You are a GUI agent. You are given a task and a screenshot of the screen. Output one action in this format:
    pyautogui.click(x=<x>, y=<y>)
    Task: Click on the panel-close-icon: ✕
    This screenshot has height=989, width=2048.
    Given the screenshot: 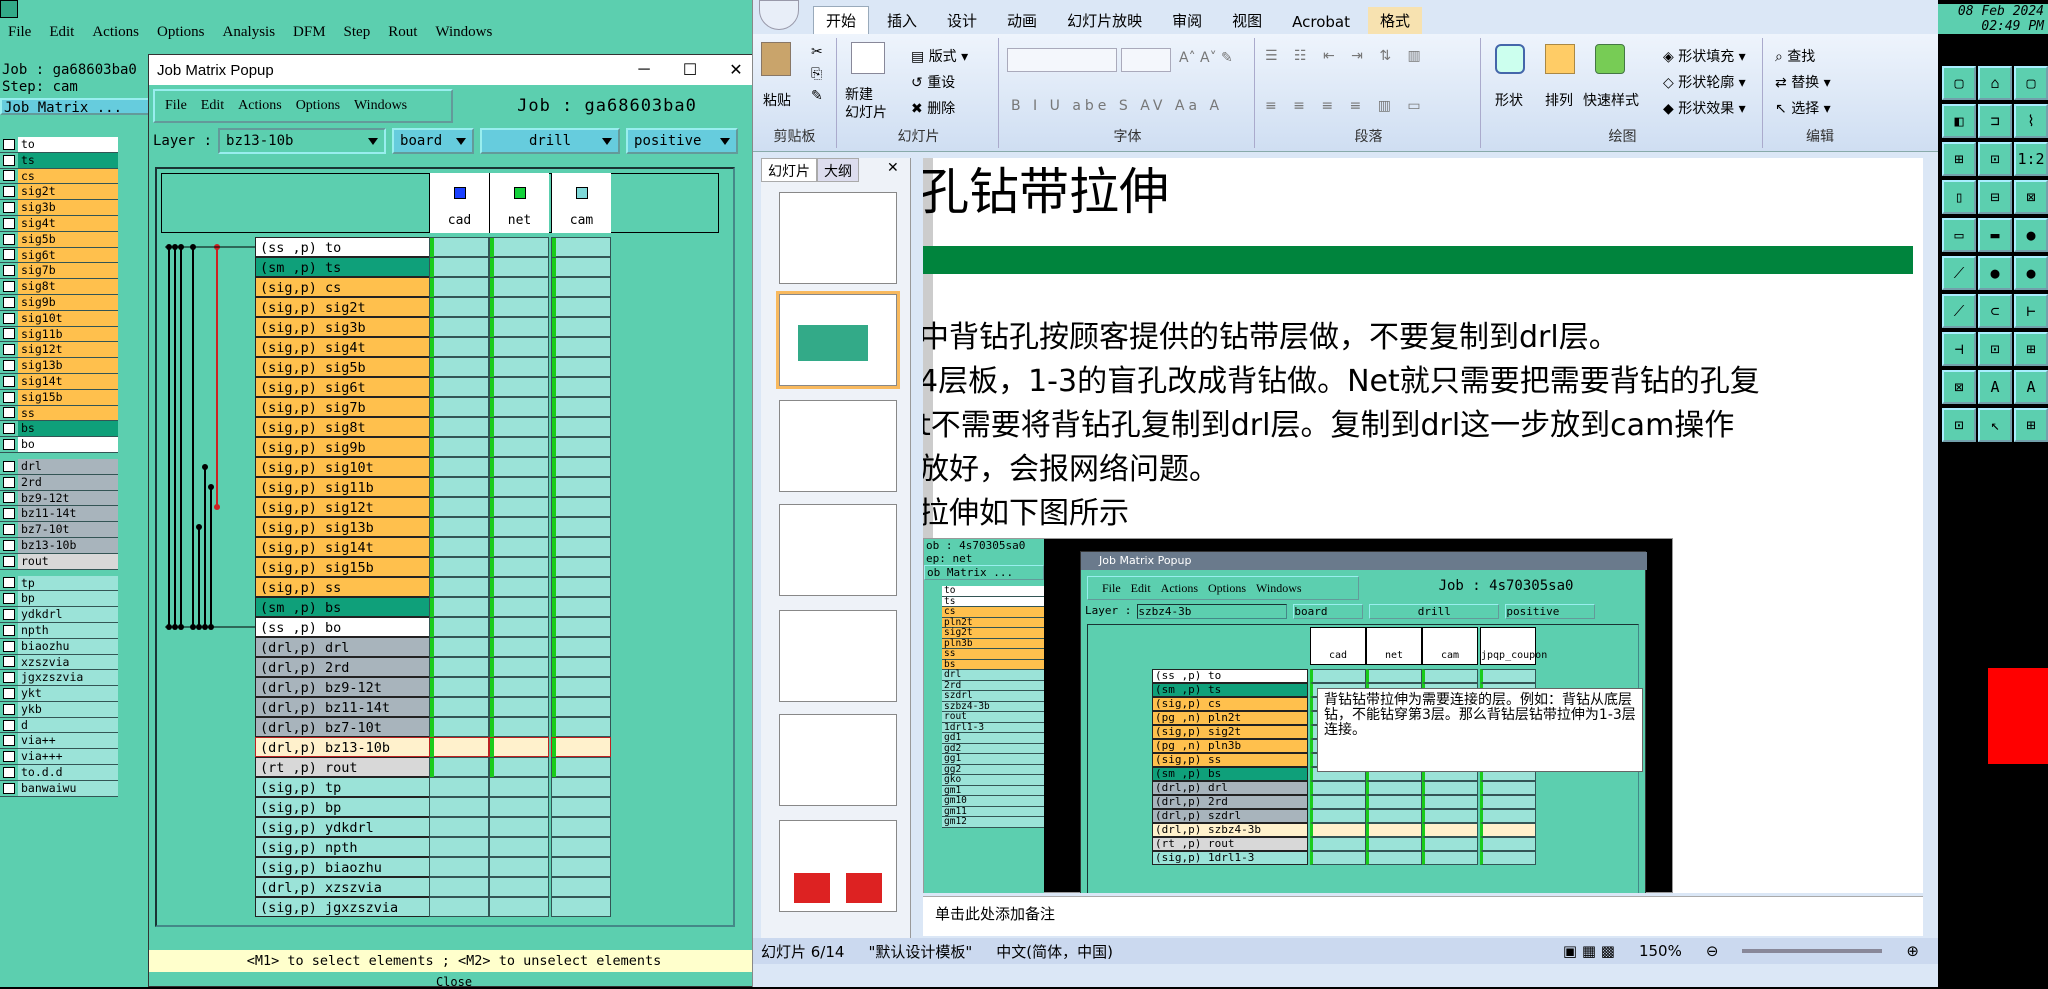 What is the action you would take?
    pyautogui.click(x=893, y=170)
    